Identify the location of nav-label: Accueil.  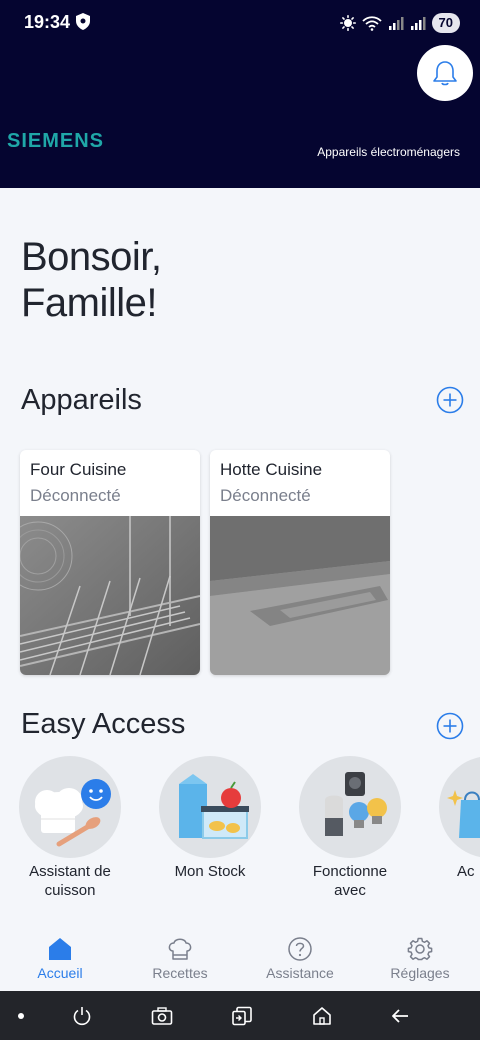
(60, 973).